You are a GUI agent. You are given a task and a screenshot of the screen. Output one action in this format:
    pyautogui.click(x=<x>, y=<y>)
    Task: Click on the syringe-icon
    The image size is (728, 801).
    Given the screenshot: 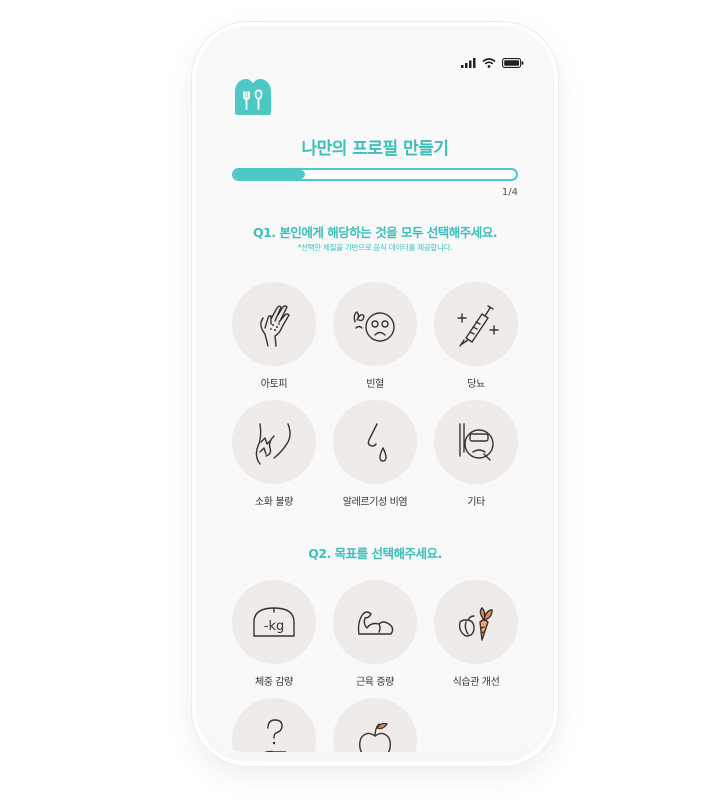 What is the action you would take?
    pyautogui.click(x=478, y=326)
    